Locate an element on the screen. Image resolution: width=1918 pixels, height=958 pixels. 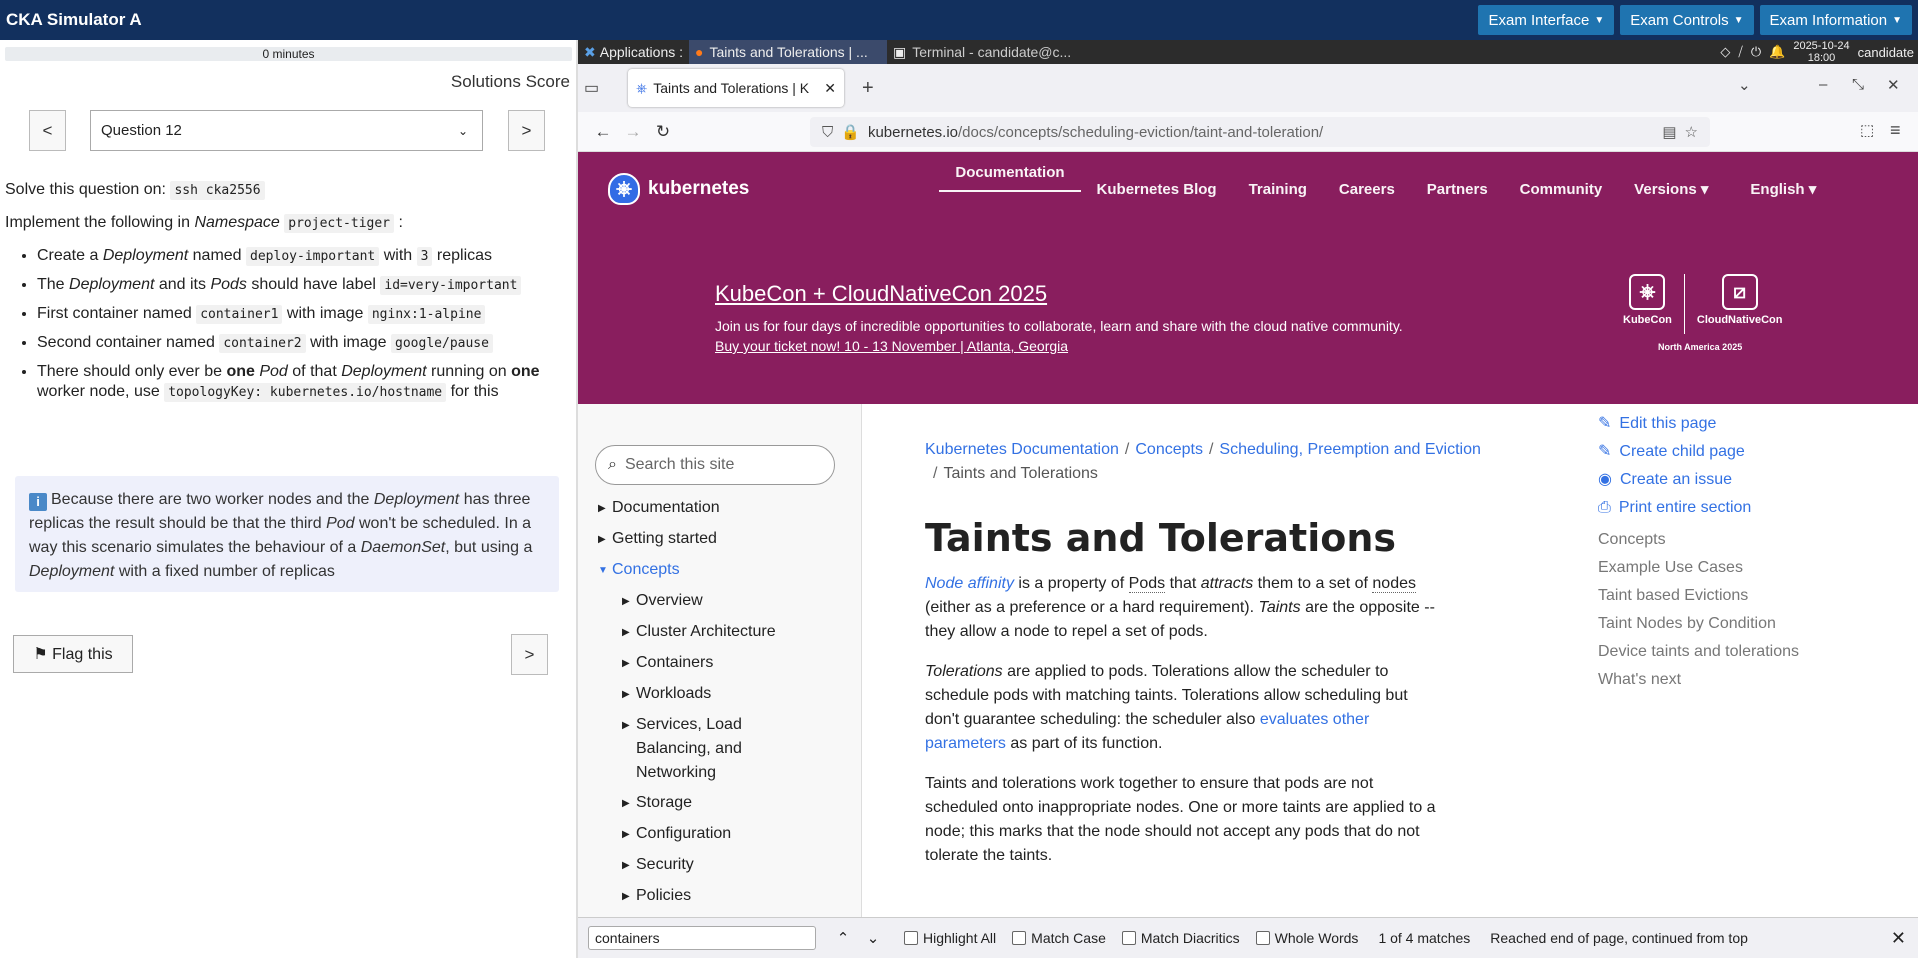
list-tabs-icon: ⌄ is located at coordinates (1744, 85).